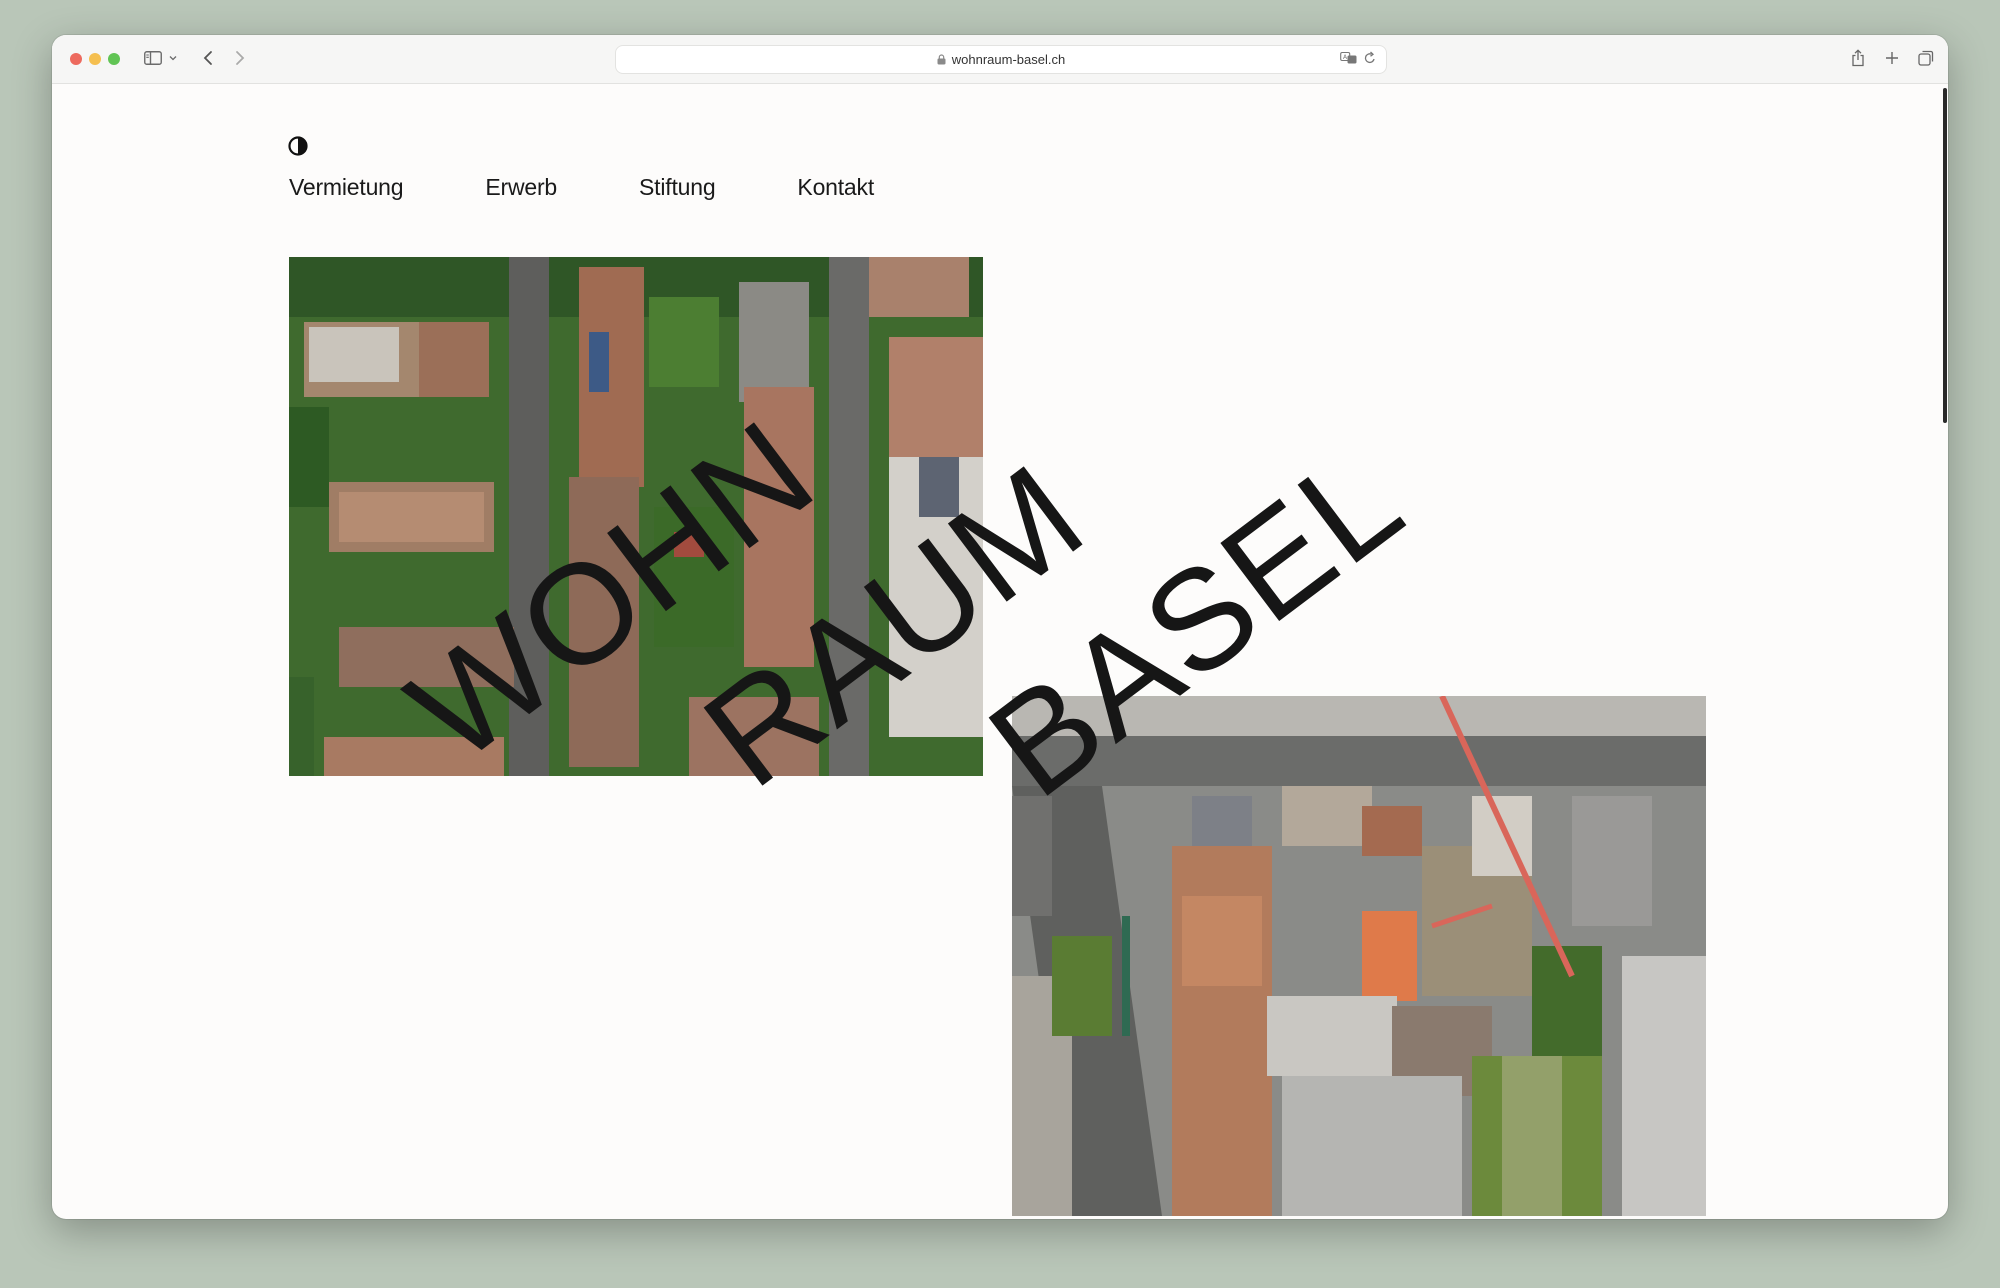  What do you see at coordinates (636, 516) in the screenshot?
I see `aerial-photo-residential` at bounding box center [636, 516].